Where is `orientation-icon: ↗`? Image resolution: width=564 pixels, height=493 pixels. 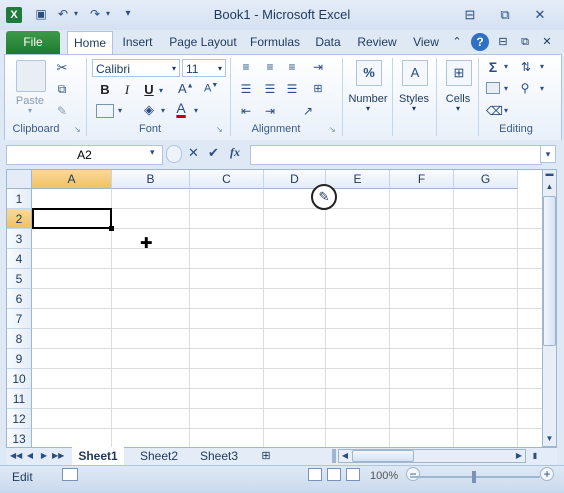 orientation-icon: ↗ is located at coordinates (308, 111).